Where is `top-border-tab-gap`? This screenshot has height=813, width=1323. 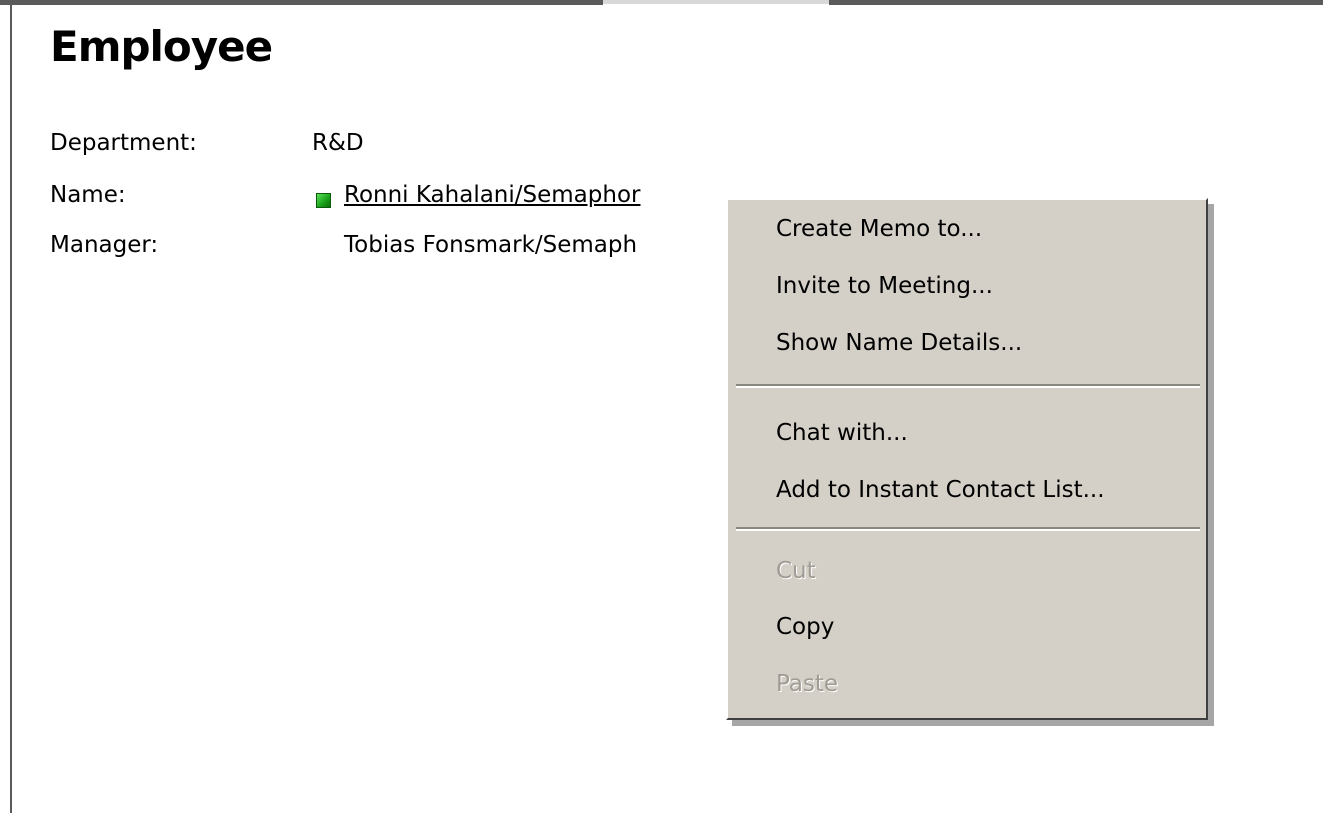
top-border-tab-gap is located at coordinates (716, 2).